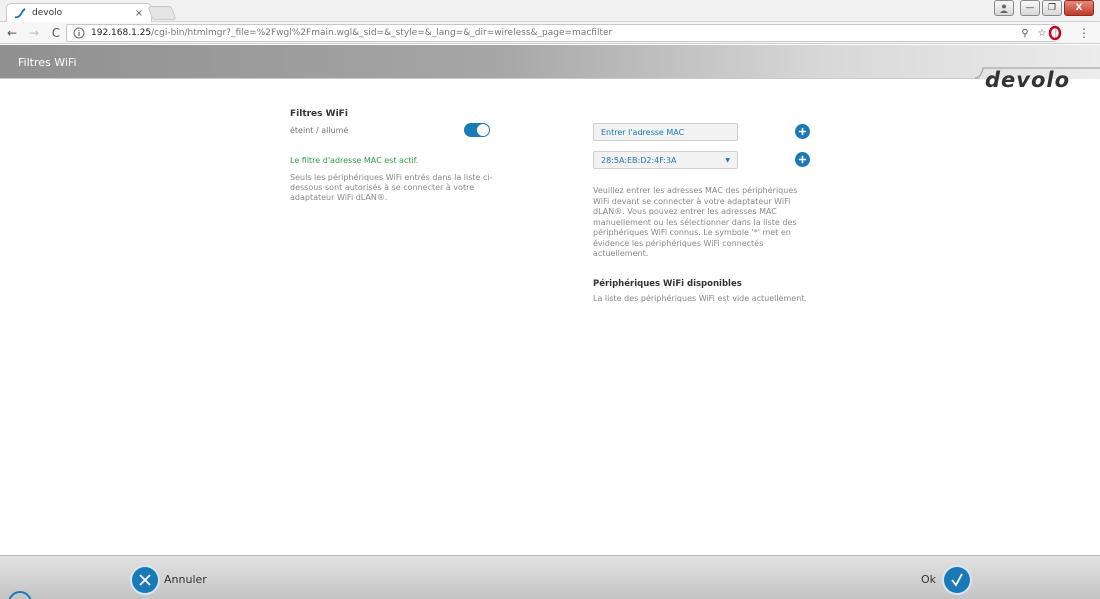 This screenshot has height=599, width=1100. Describe the element at coordinates (1052, 8) in the screenshot. I see `restore-button: ❐` at that location.